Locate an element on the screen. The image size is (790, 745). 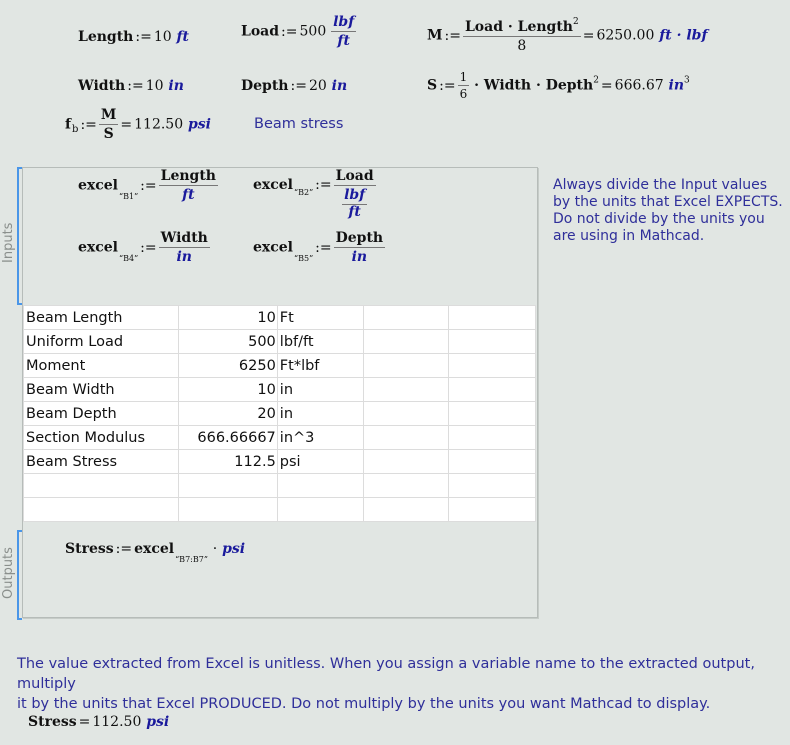
cell-value: 6250 is located at coordinates (227, 365).